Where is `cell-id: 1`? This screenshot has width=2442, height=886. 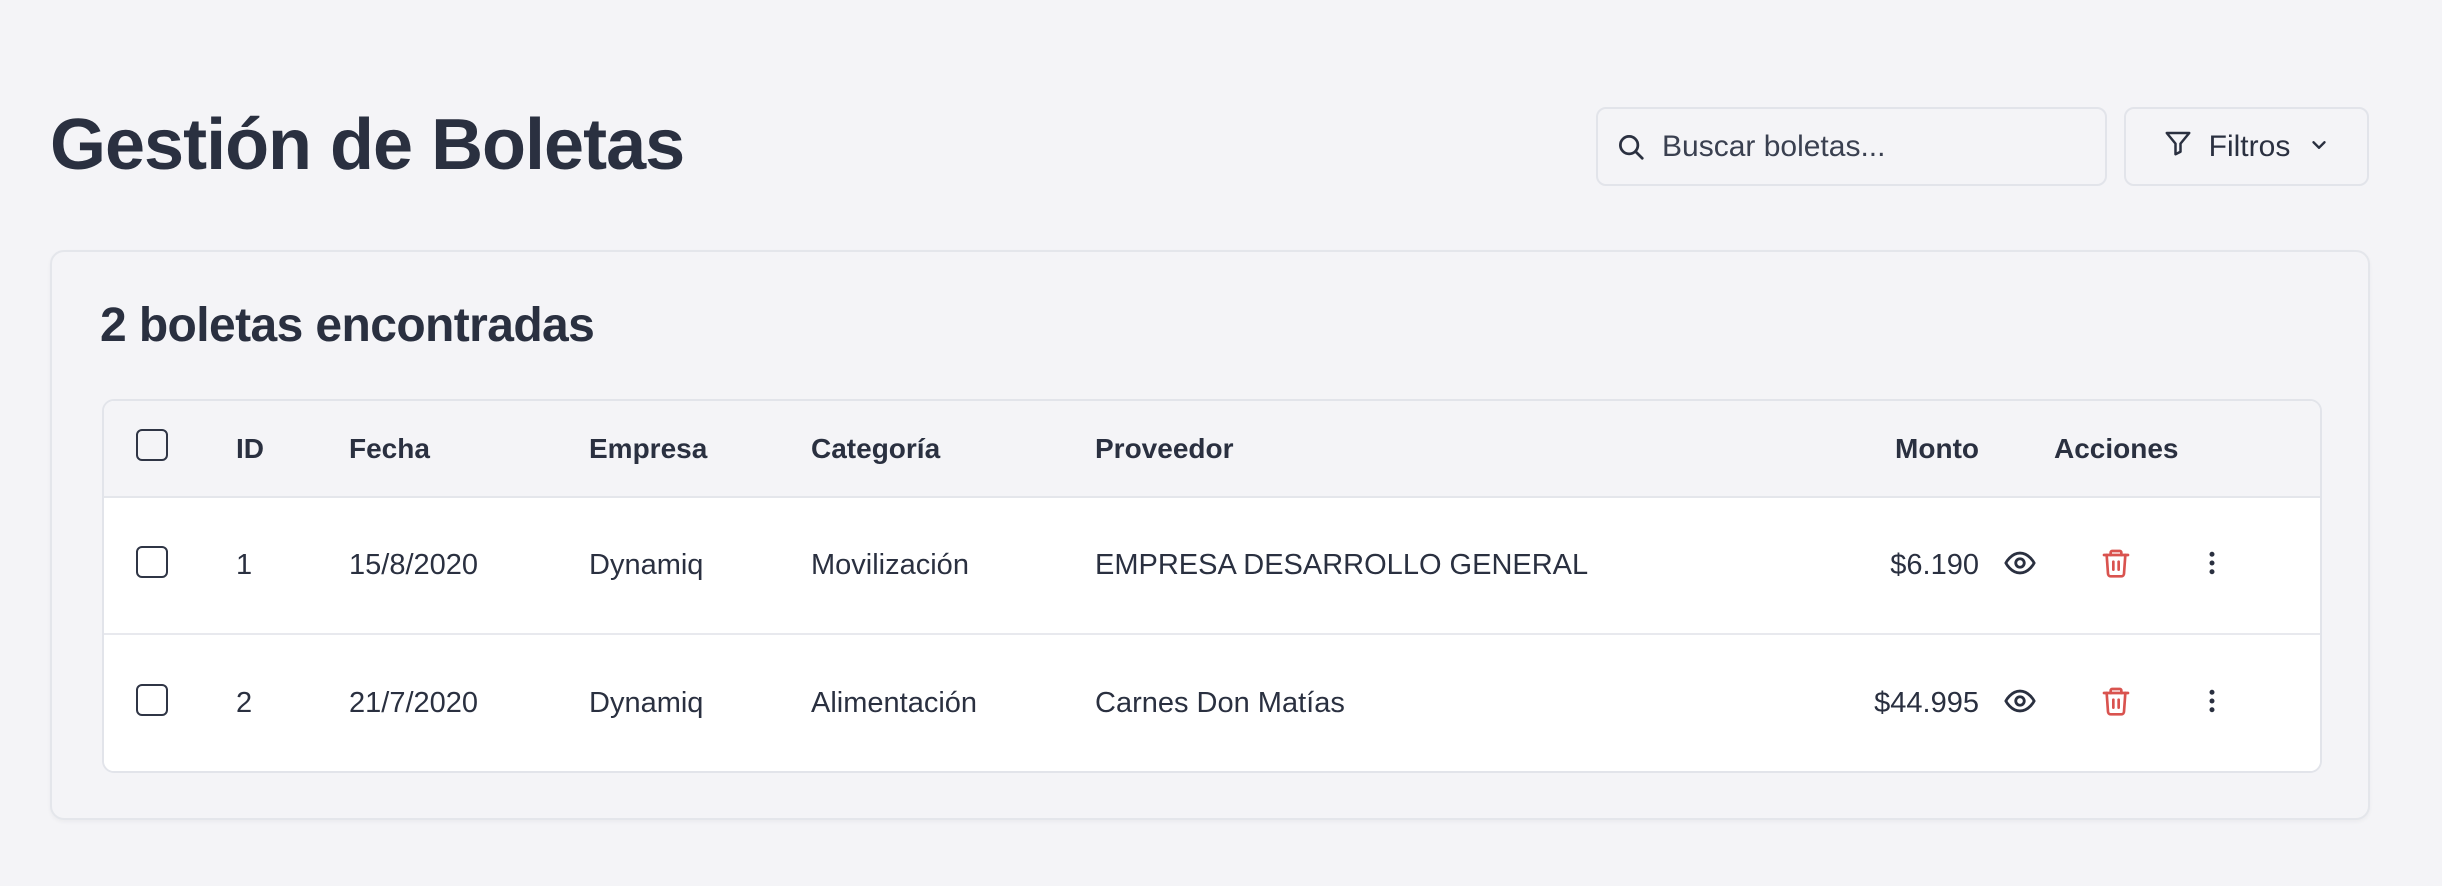 cell-id: 1 is located at coordinates (244, 565).